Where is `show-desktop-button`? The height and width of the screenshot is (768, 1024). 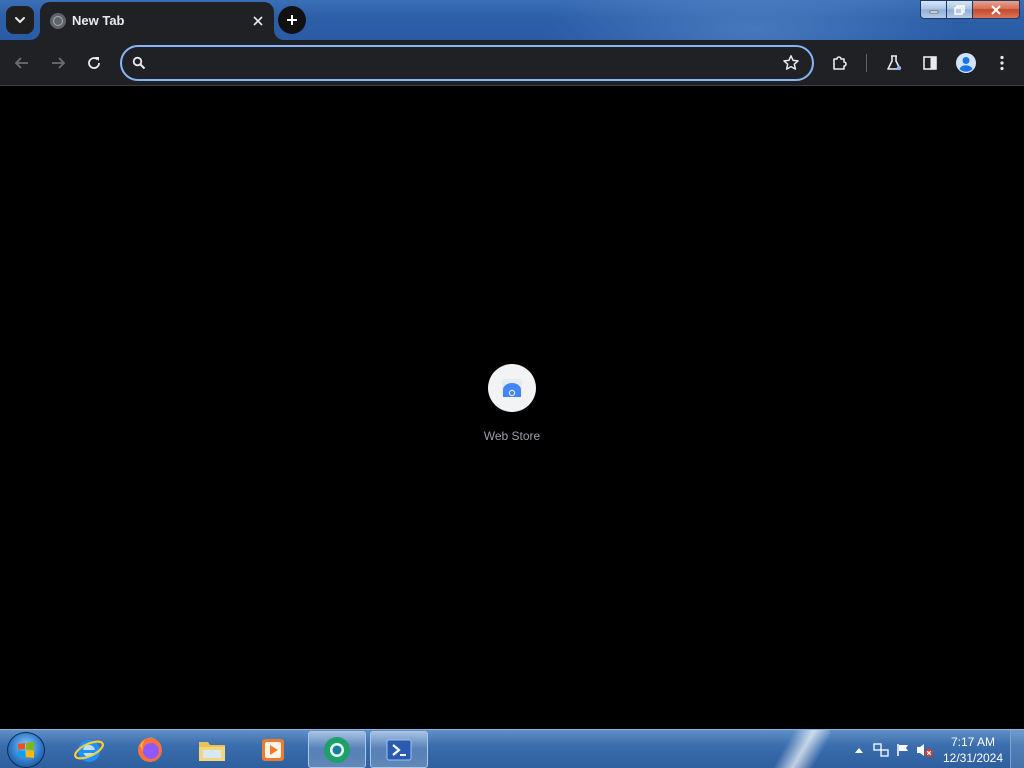 show-desktop-button is located at coordinates (1017, 749).